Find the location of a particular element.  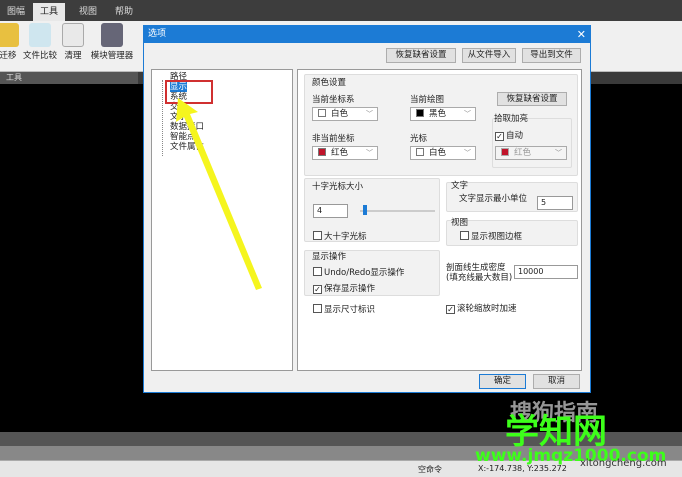

watermark-xitong: xitongcheng.com is located at coordinates (623, 463).